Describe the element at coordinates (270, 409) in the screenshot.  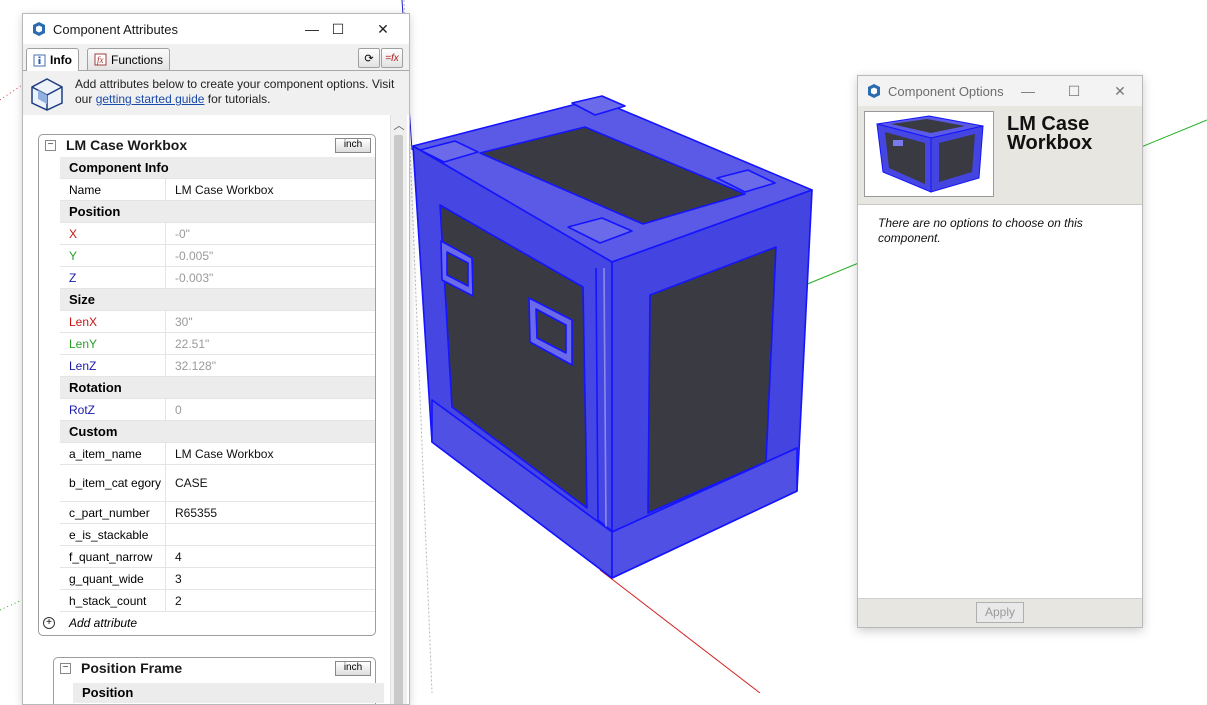
I see `attribute-value: 0` at that location.